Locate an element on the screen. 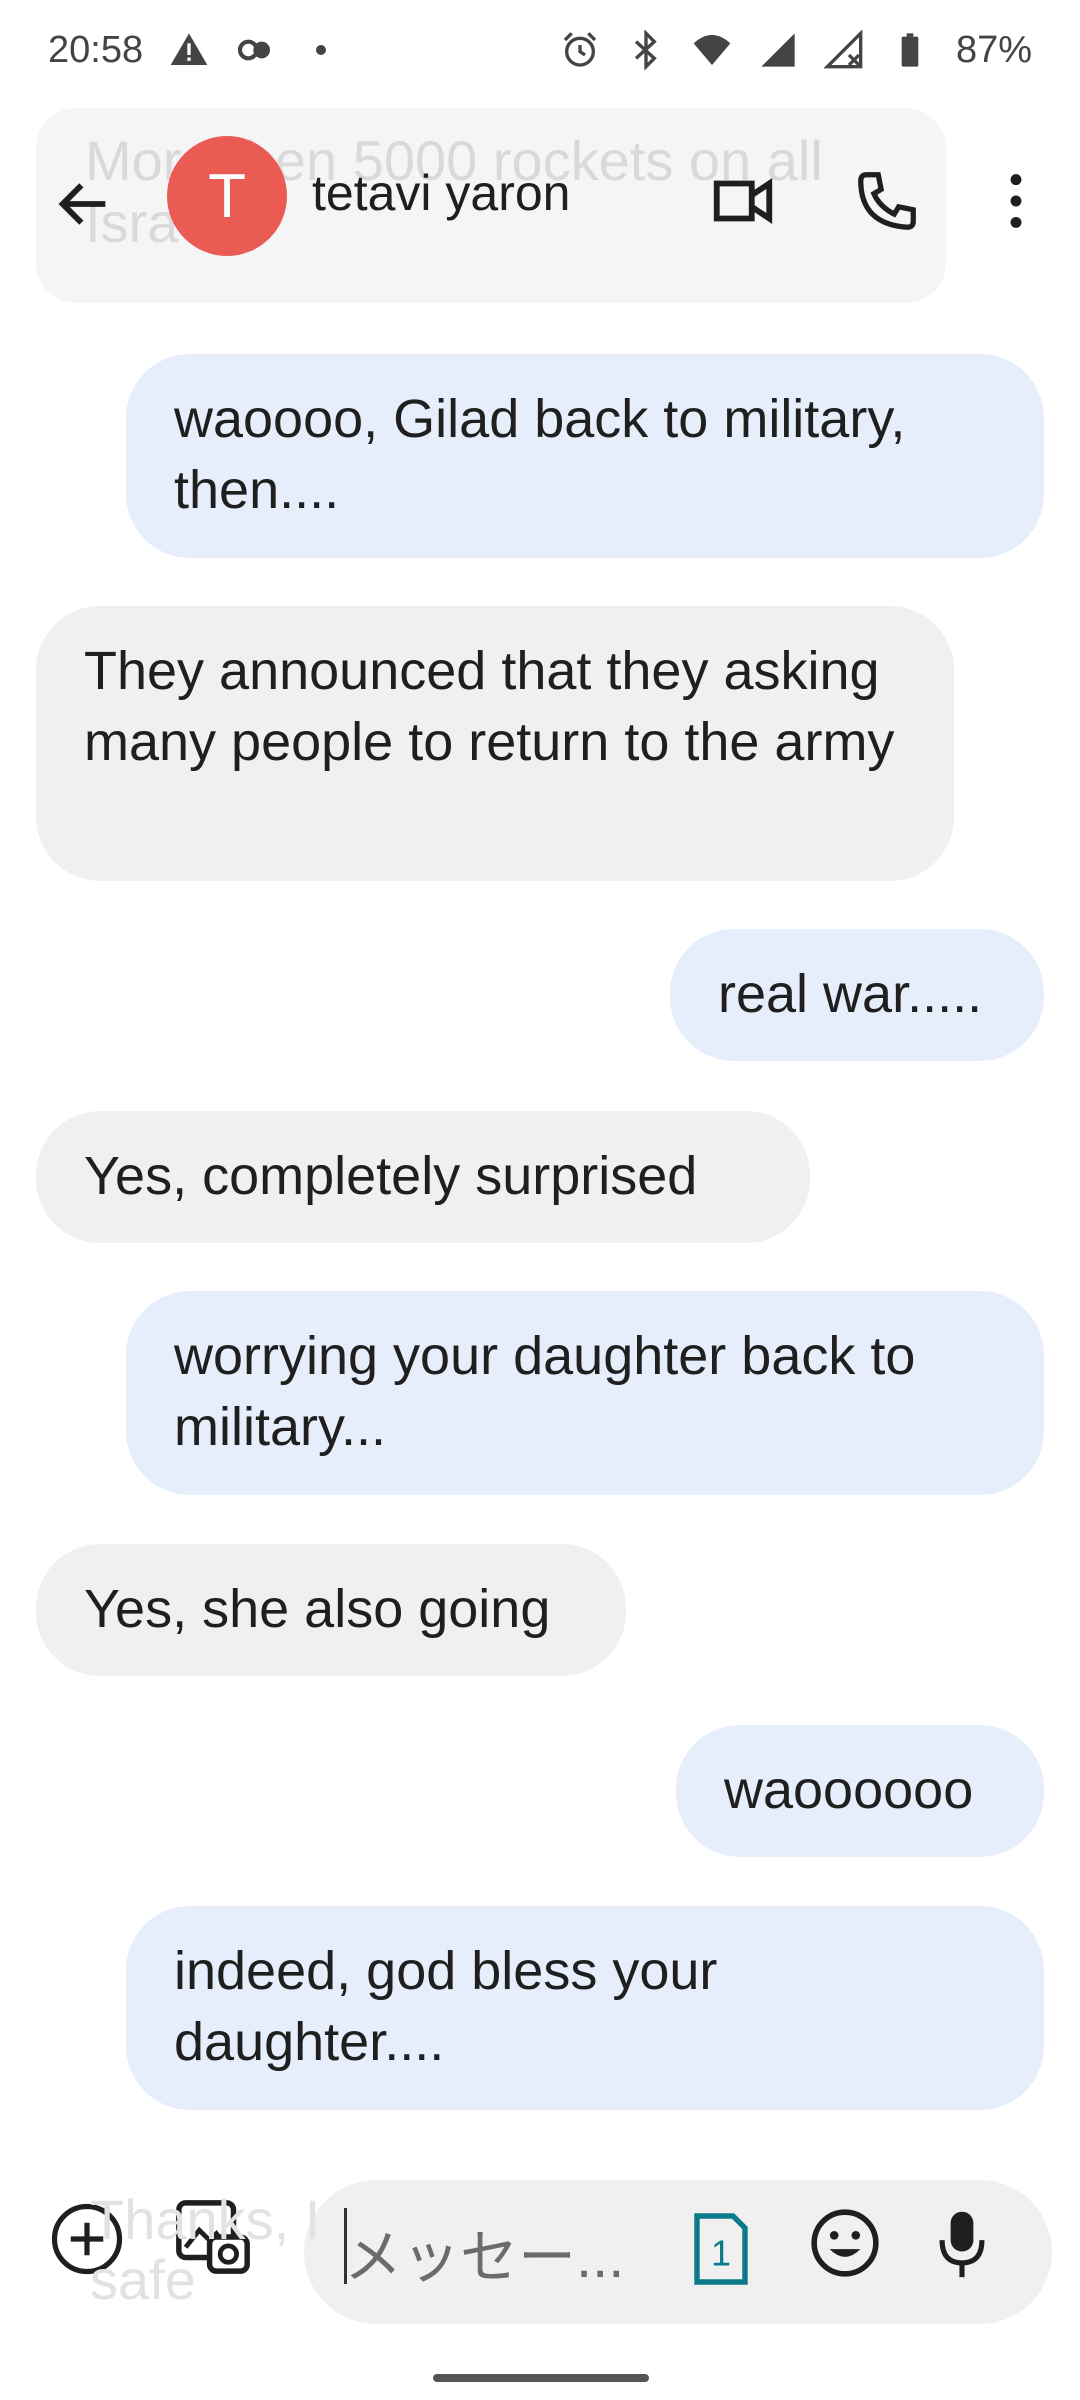  link-icon is located at coordinates (255, 50).